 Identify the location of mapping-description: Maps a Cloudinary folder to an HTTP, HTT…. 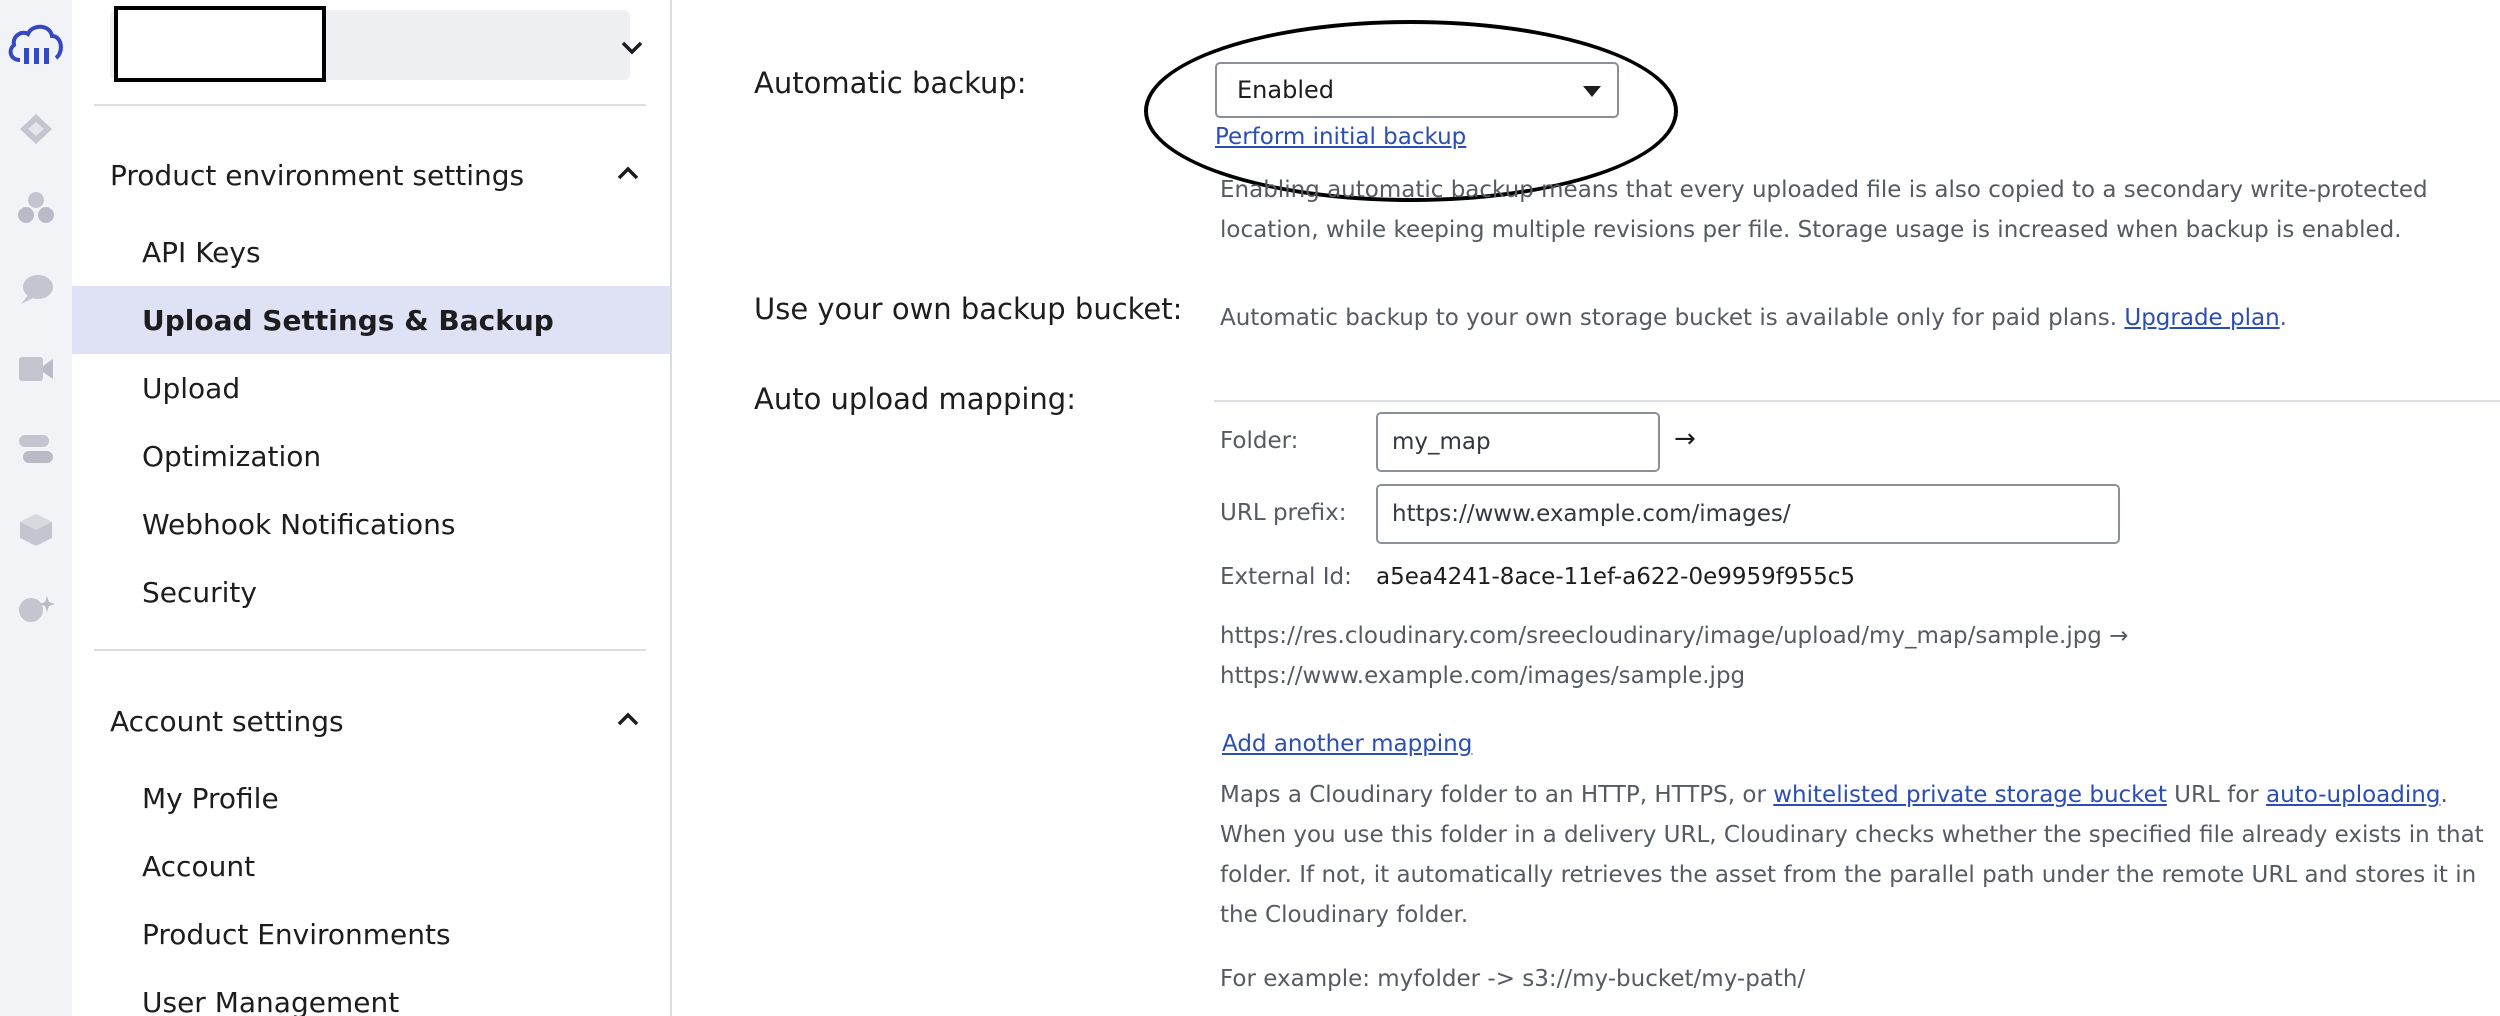
(1852, 855).